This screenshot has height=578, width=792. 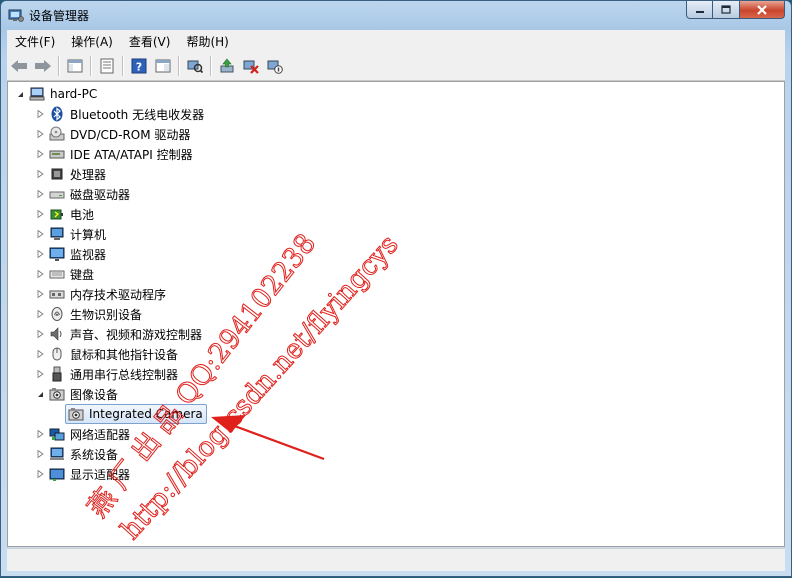 What do you see at coordinates (57, 294) in the screenshot?
I see `memory-icon` at bounding box center [57, 294].